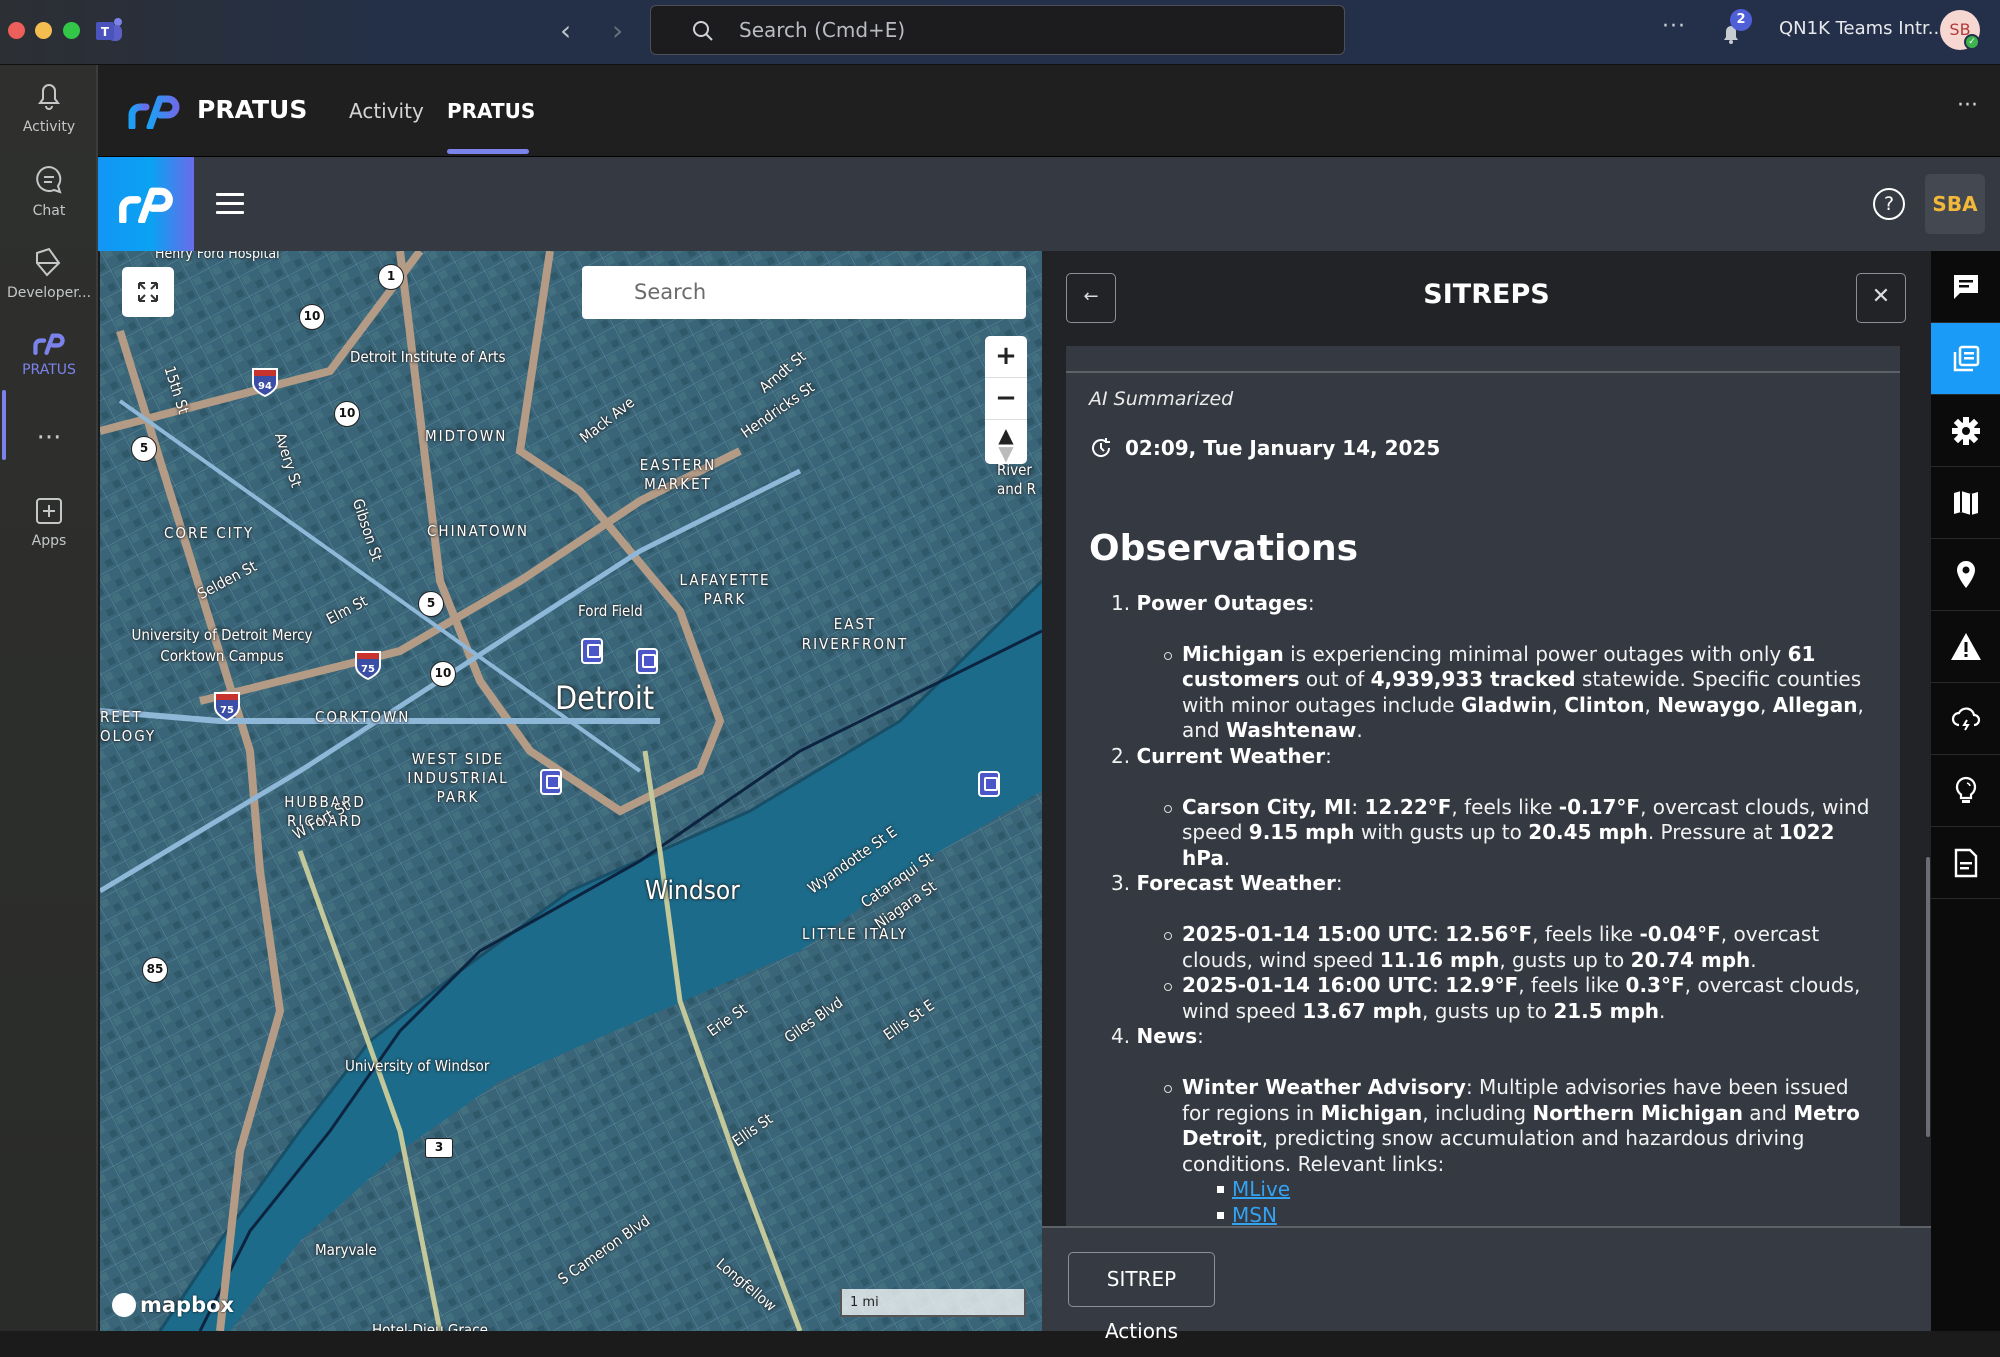  I want to click on rail-label: Apps, so click(49, 541).